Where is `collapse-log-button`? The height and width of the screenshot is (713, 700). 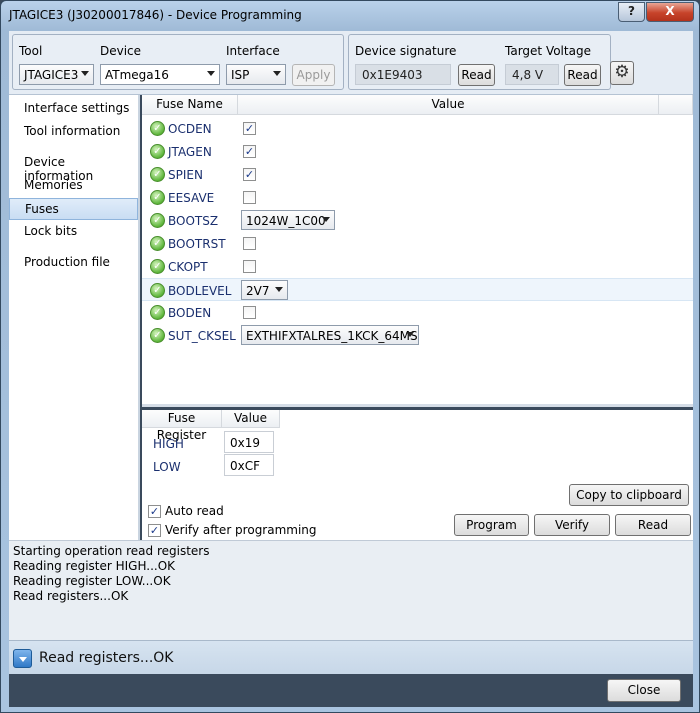
collapse-log-button is located at coordinates (22, 658).